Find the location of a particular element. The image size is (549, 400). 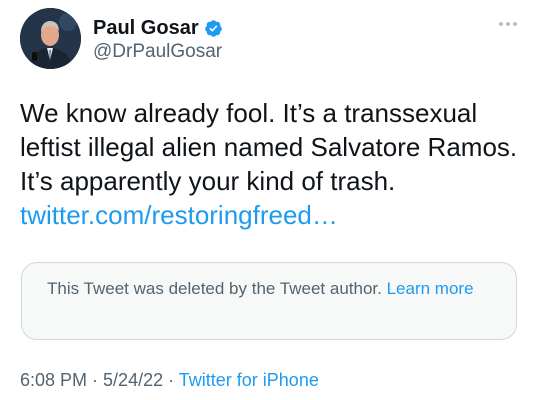

more-options-icon is located at coordinates (508, 24).